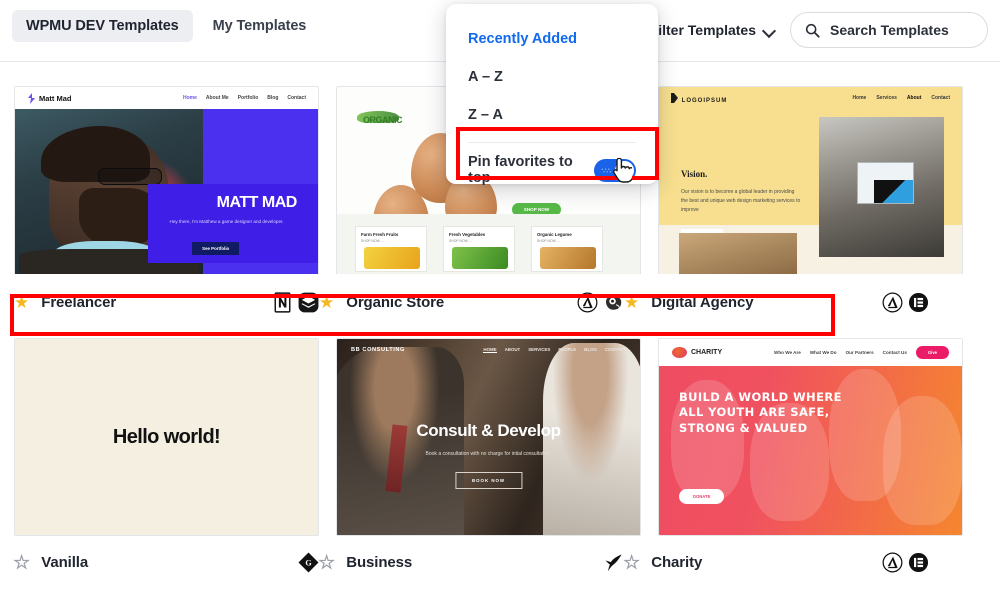  What do you see at coordinates (940, 98) in the screenshot?
I see `preview-nav-link: Contact` at bounding box center [940, 98].